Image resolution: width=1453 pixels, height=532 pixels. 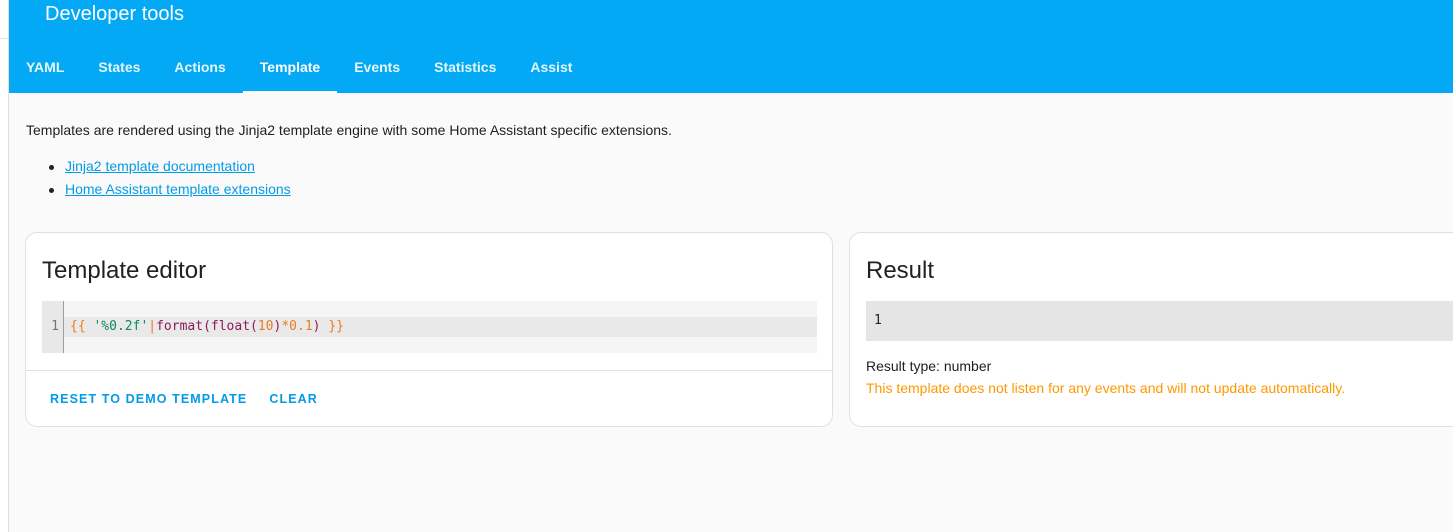 I want to click on code-token: |, so click(x=152, y=326).